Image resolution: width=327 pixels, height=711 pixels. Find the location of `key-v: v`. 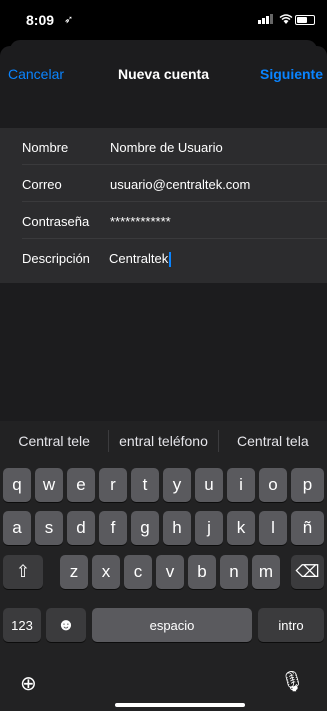

key-v: v is located at coordinates (170, 572).